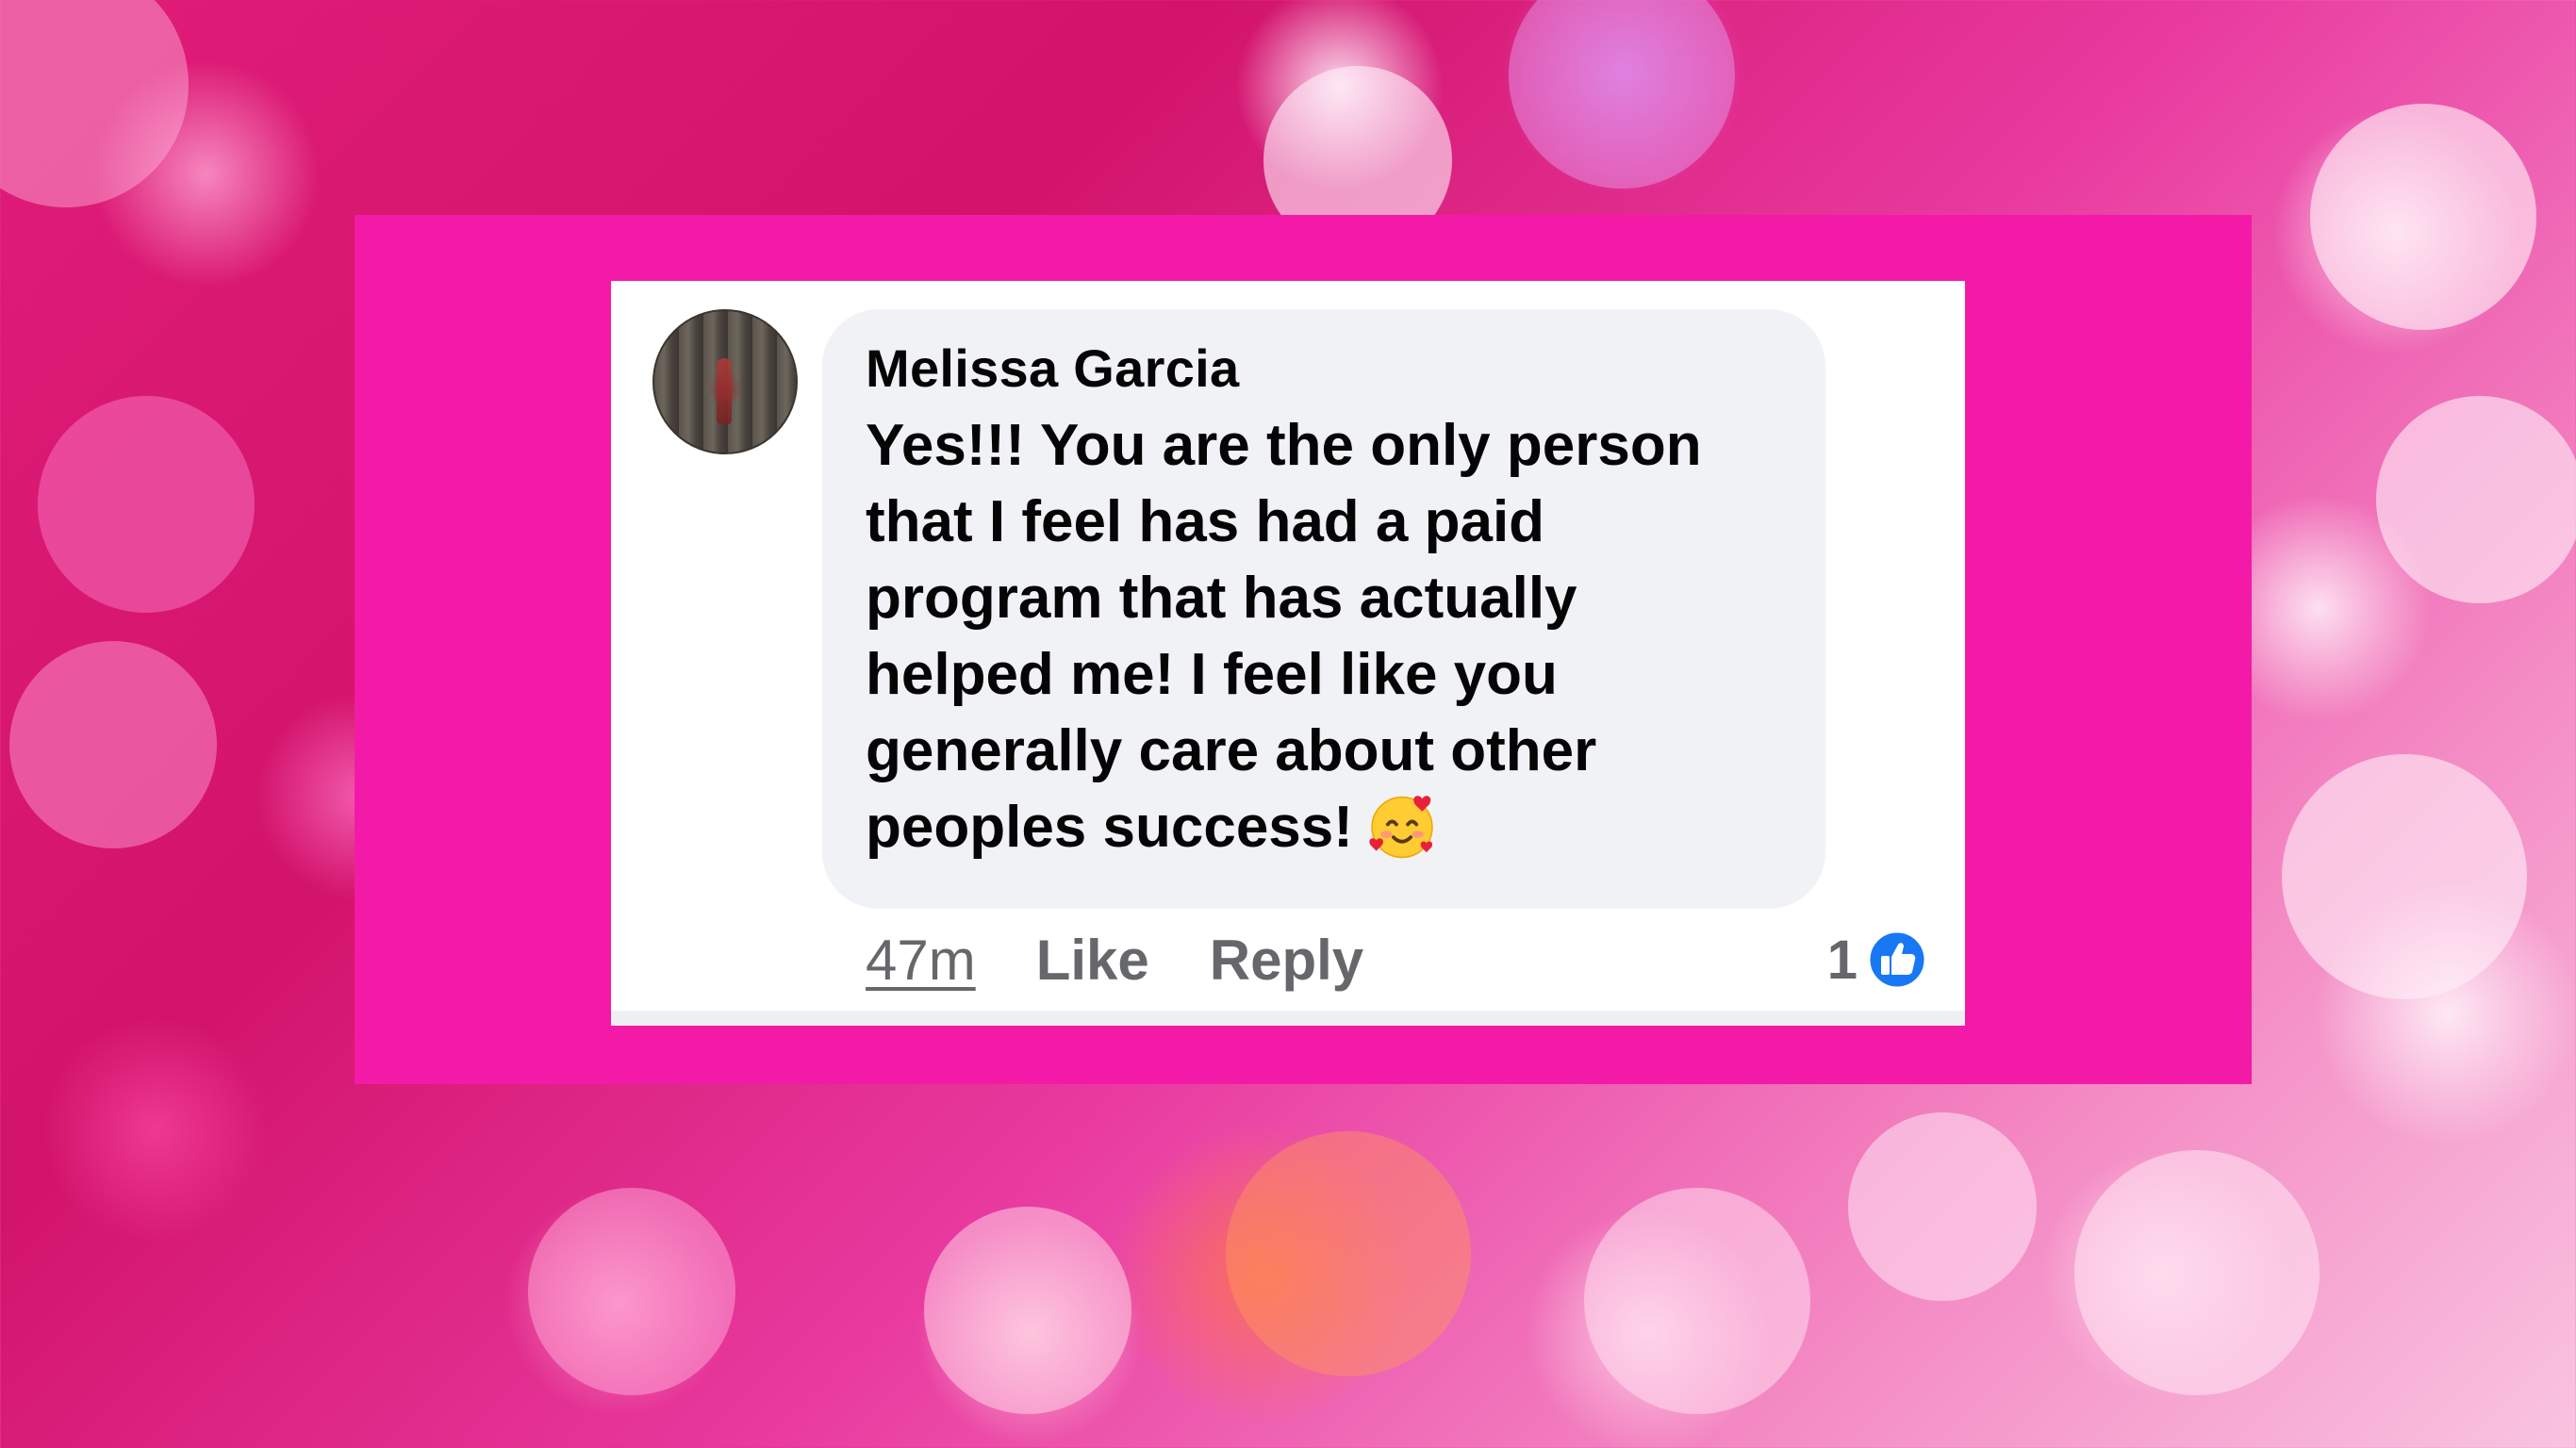 Image resolution: width=2576 pixels, height=1448 pixels. I want to click on comment-line: peoples success!, so click(1109, 827).